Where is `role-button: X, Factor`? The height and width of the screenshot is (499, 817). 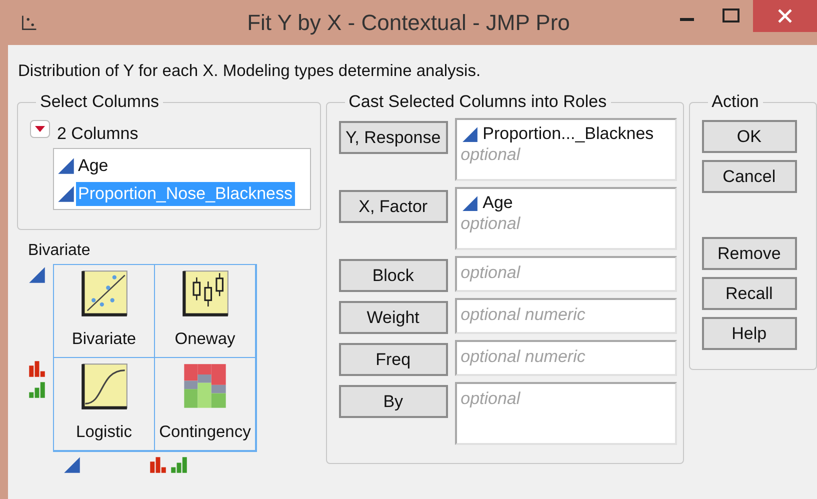 role-button: X, Factor is located at coordinates (393, 206).